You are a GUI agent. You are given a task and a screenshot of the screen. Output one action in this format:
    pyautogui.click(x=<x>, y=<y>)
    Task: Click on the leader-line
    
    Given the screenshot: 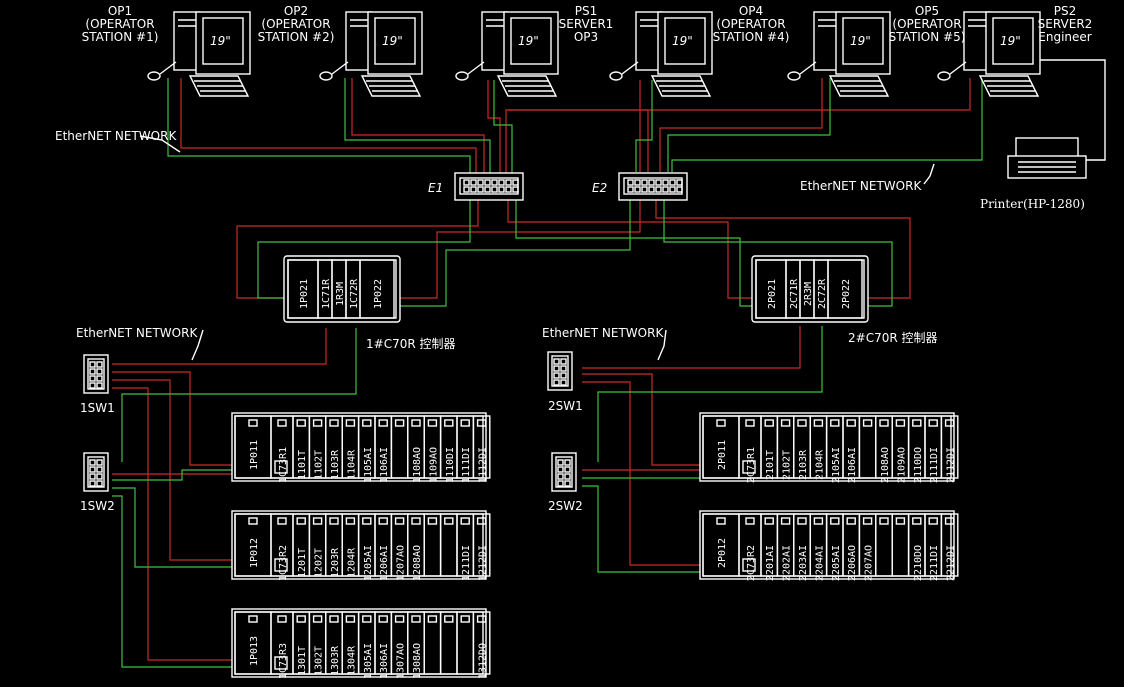 What is the action you would take?
    pyautogui.click(x=929, y=174)
    